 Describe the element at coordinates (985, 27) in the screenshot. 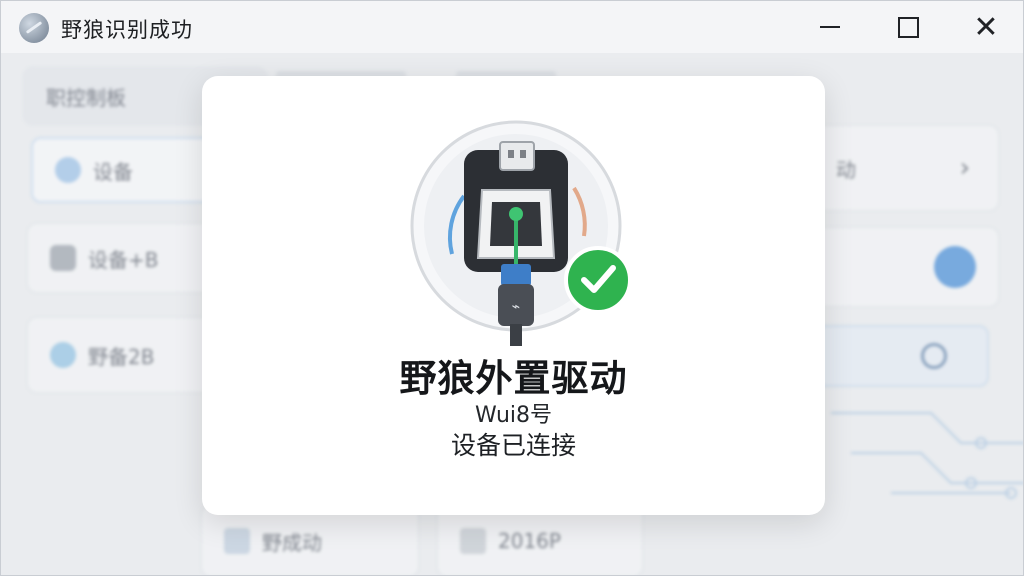

I see `close-button: ✕` at that location.